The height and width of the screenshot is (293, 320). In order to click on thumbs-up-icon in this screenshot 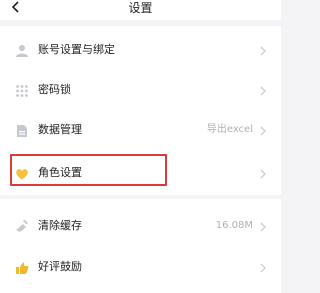, I will do `click(22, 267)`.